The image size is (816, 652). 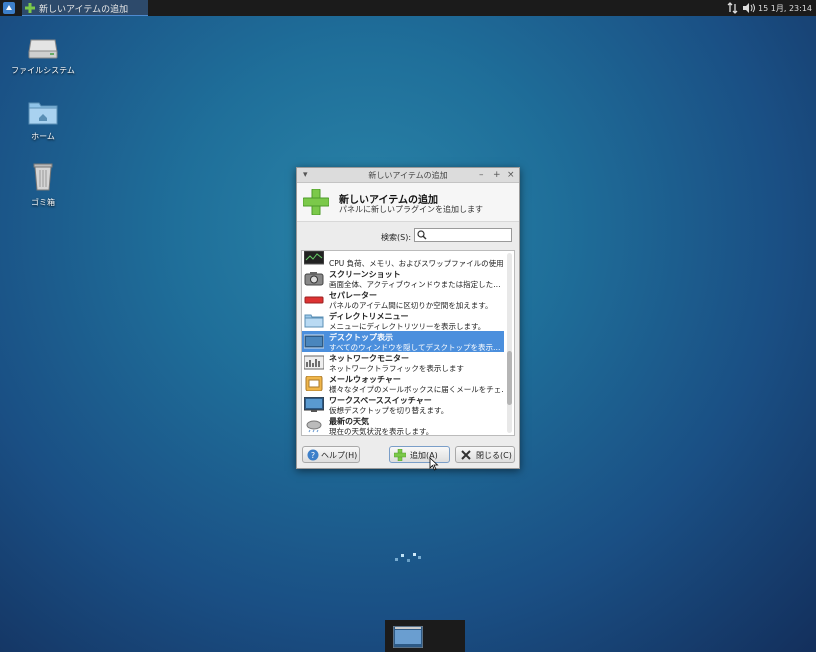 I want to click on list-item-desc: 現在の天気状況を表示します。, so click(x=381, y=431).